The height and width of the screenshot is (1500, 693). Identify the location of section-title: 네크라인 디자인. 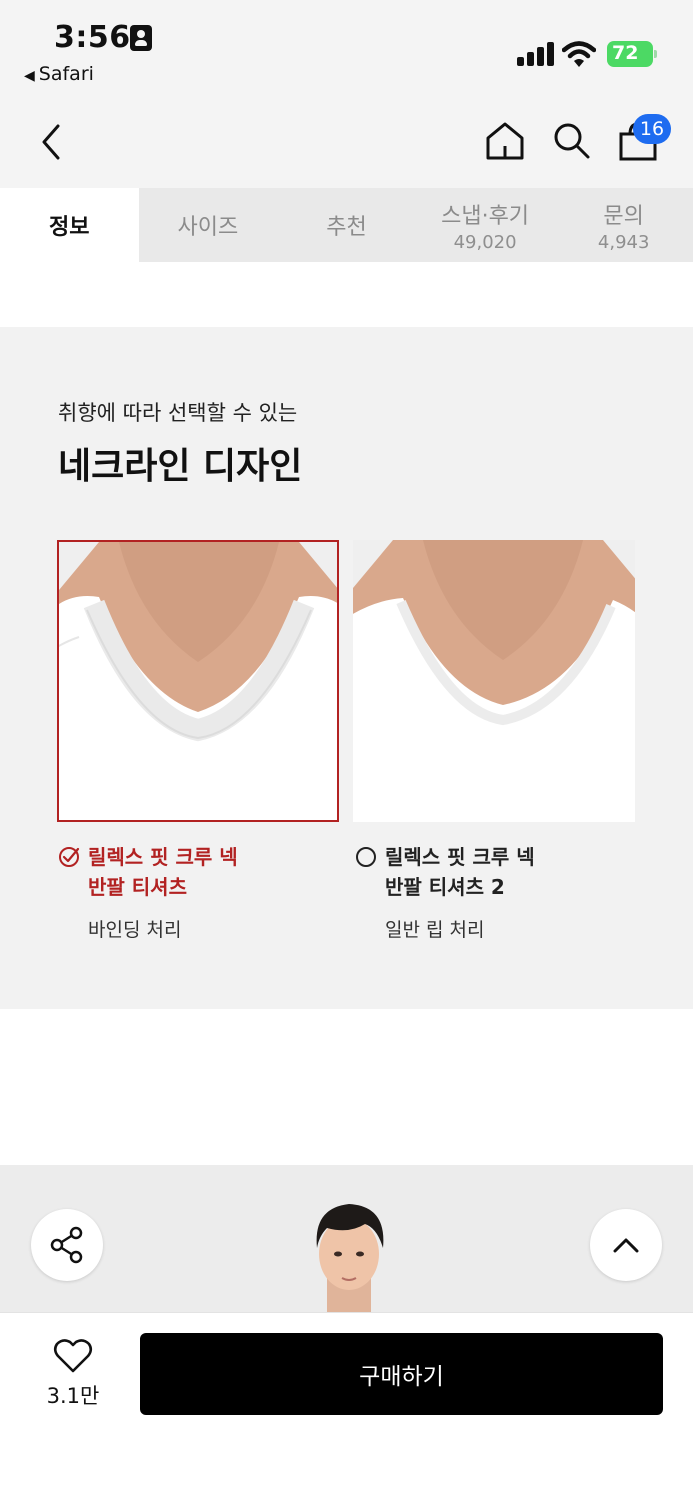
(180, 466).